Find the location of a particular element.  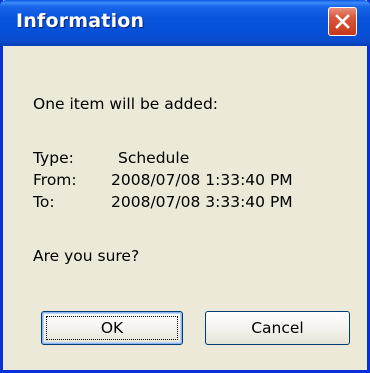

ok-button: OK is located at coordinates (112, 328).